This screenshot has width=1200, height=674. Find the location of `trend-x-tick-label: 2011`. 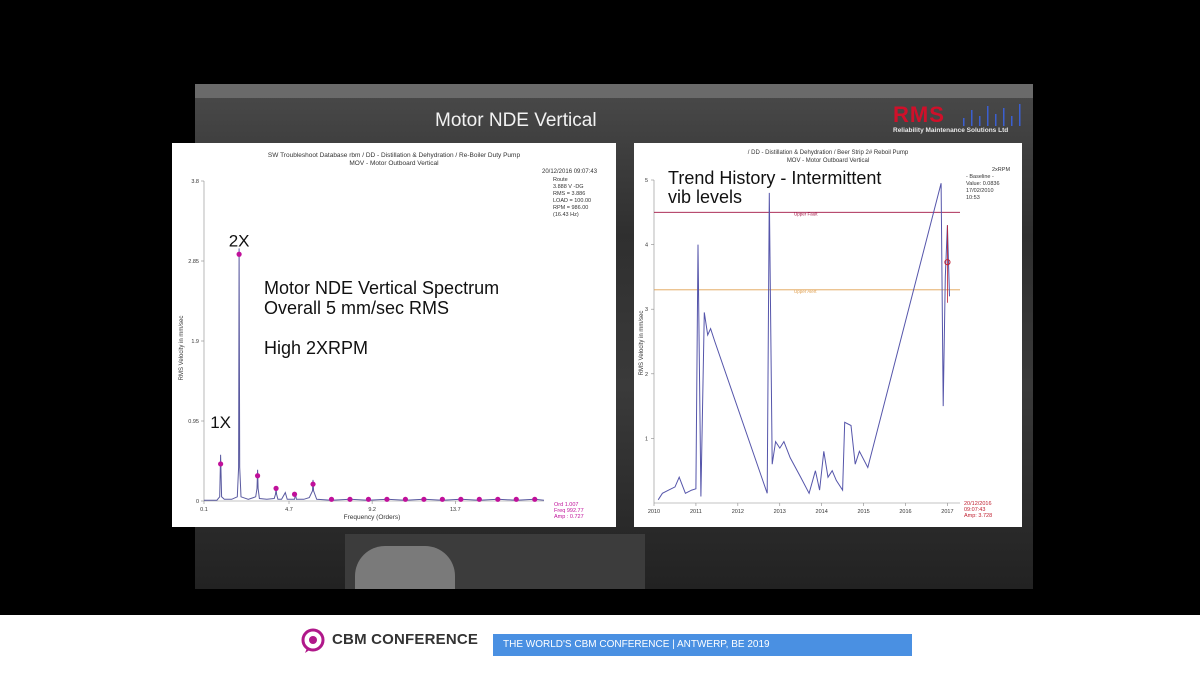

trend-x-tick-label: 2011 is located at coordinates (696, 512).